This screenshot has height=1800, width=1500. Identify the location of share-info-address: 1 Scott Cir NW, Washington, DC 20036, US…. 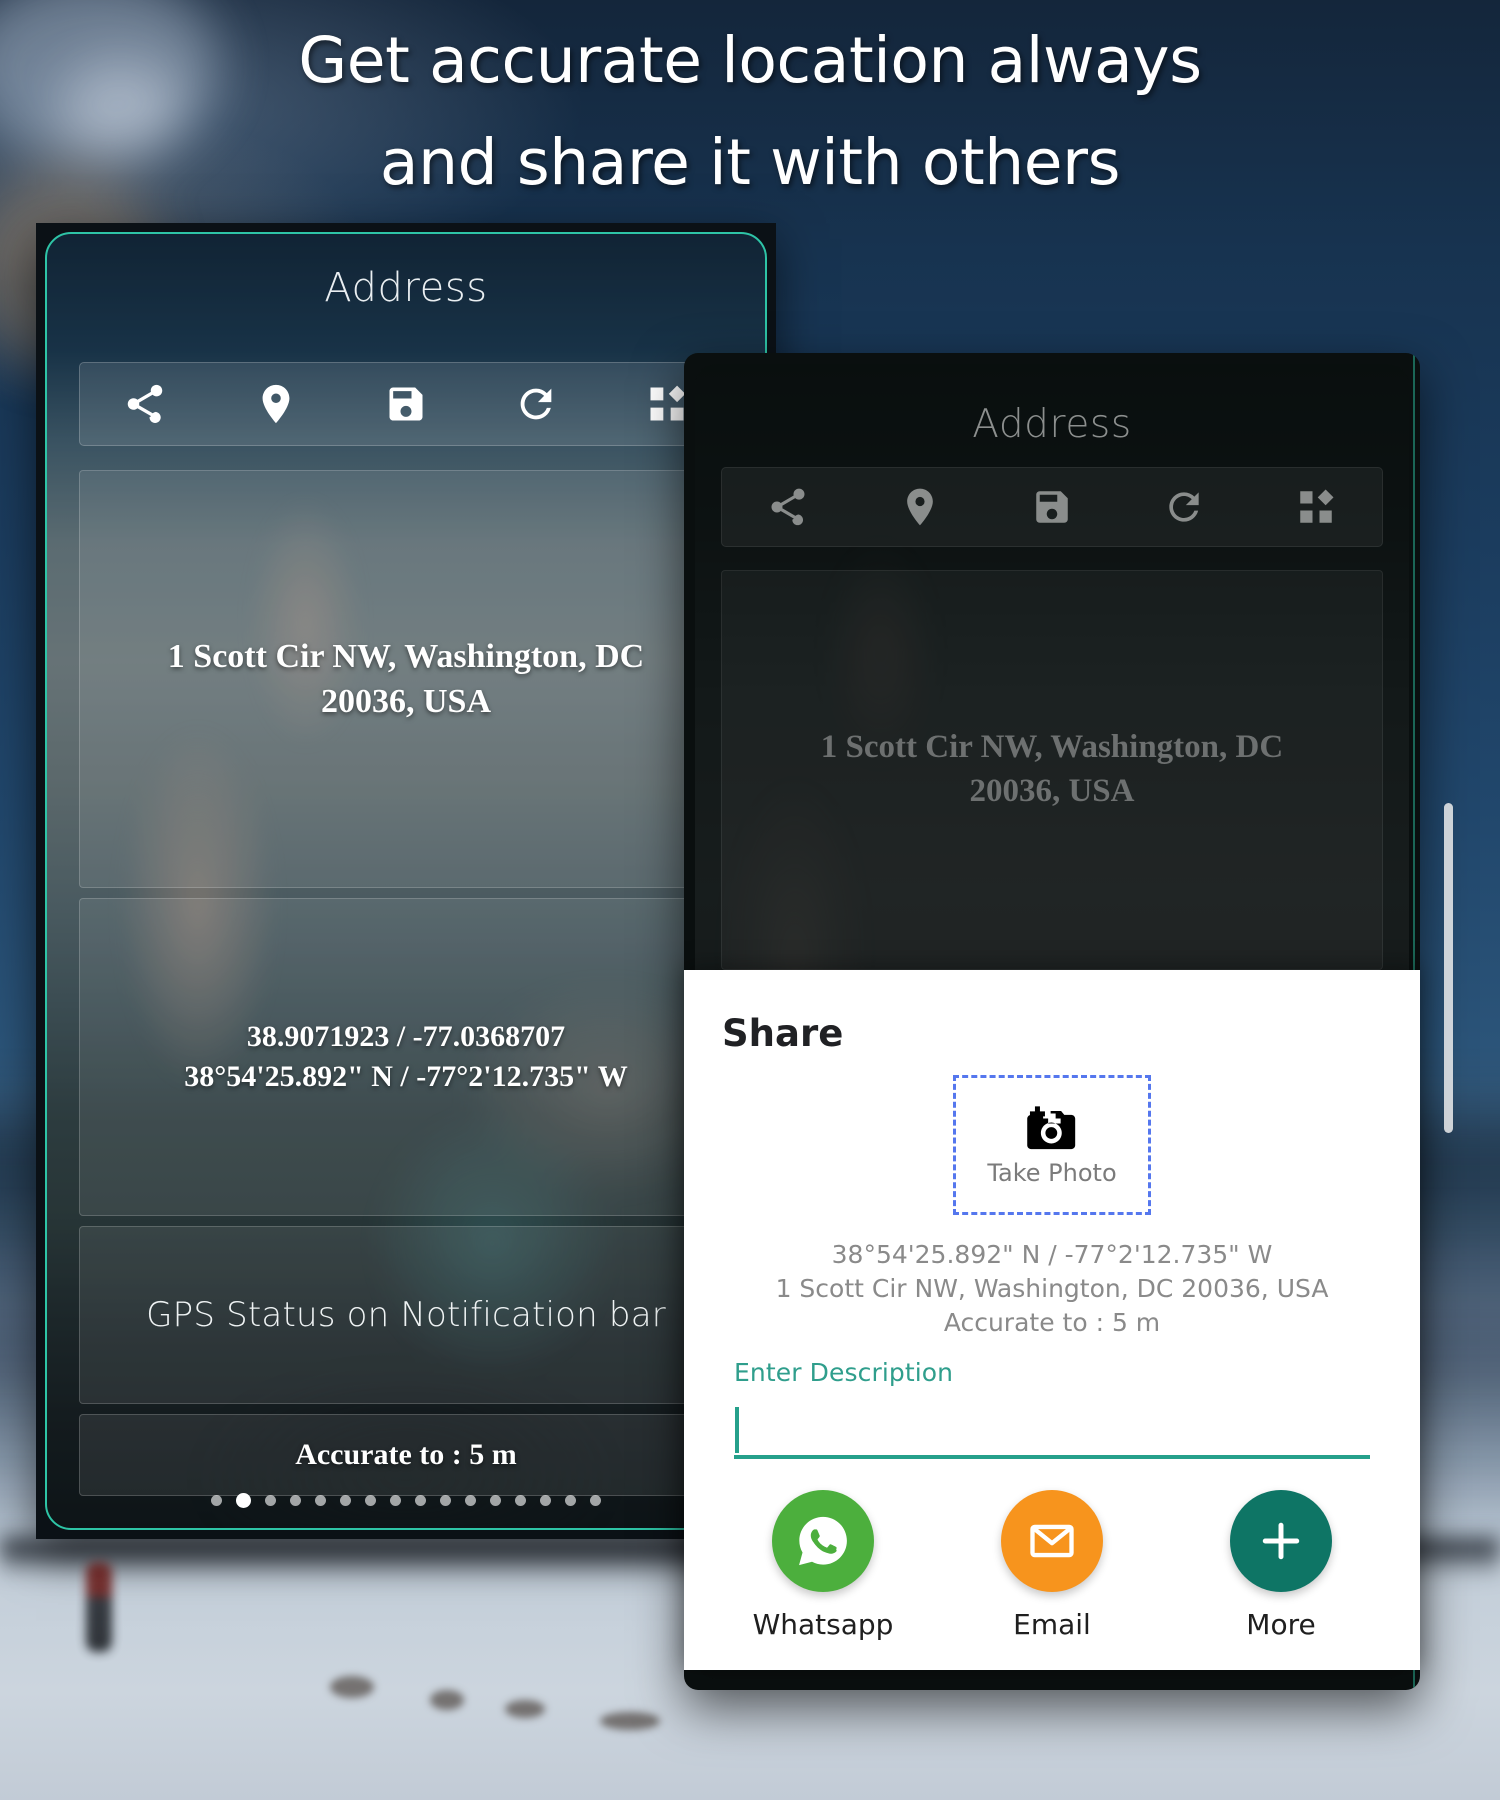
(1052, 1288).